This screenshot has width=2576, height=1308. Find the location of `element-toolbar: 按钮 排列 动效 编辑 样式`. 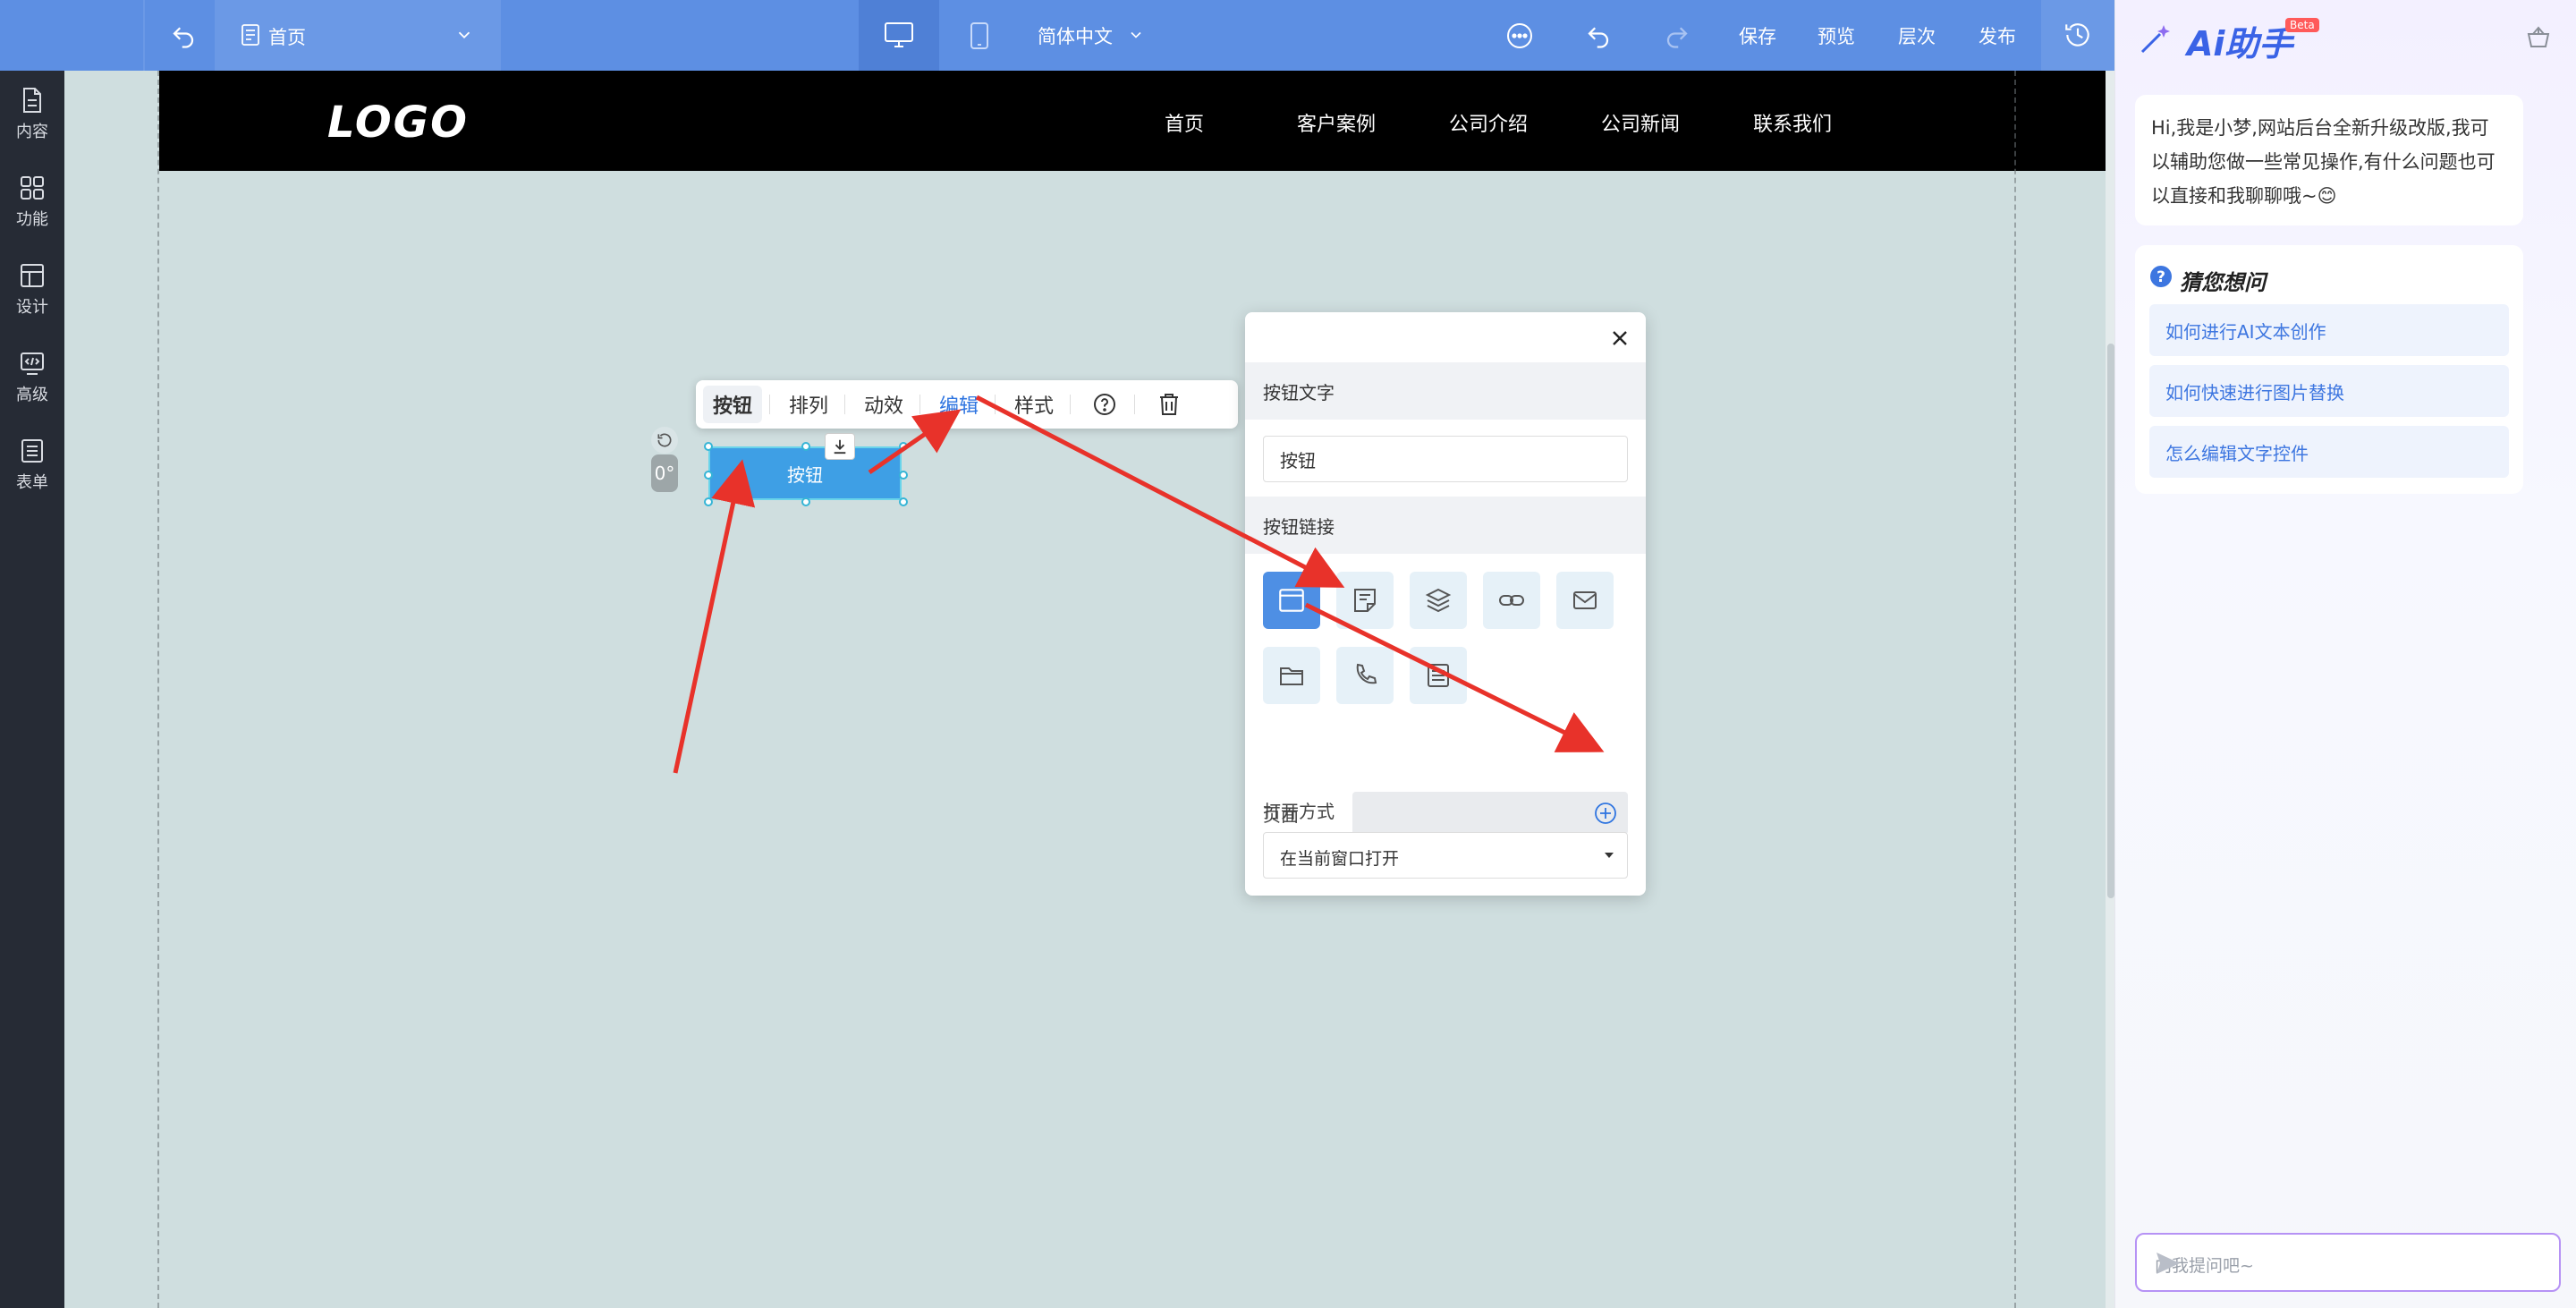

element-toolbar: 按钮 排列 动效 编辑 样式 is located at coordinates (967, 404).